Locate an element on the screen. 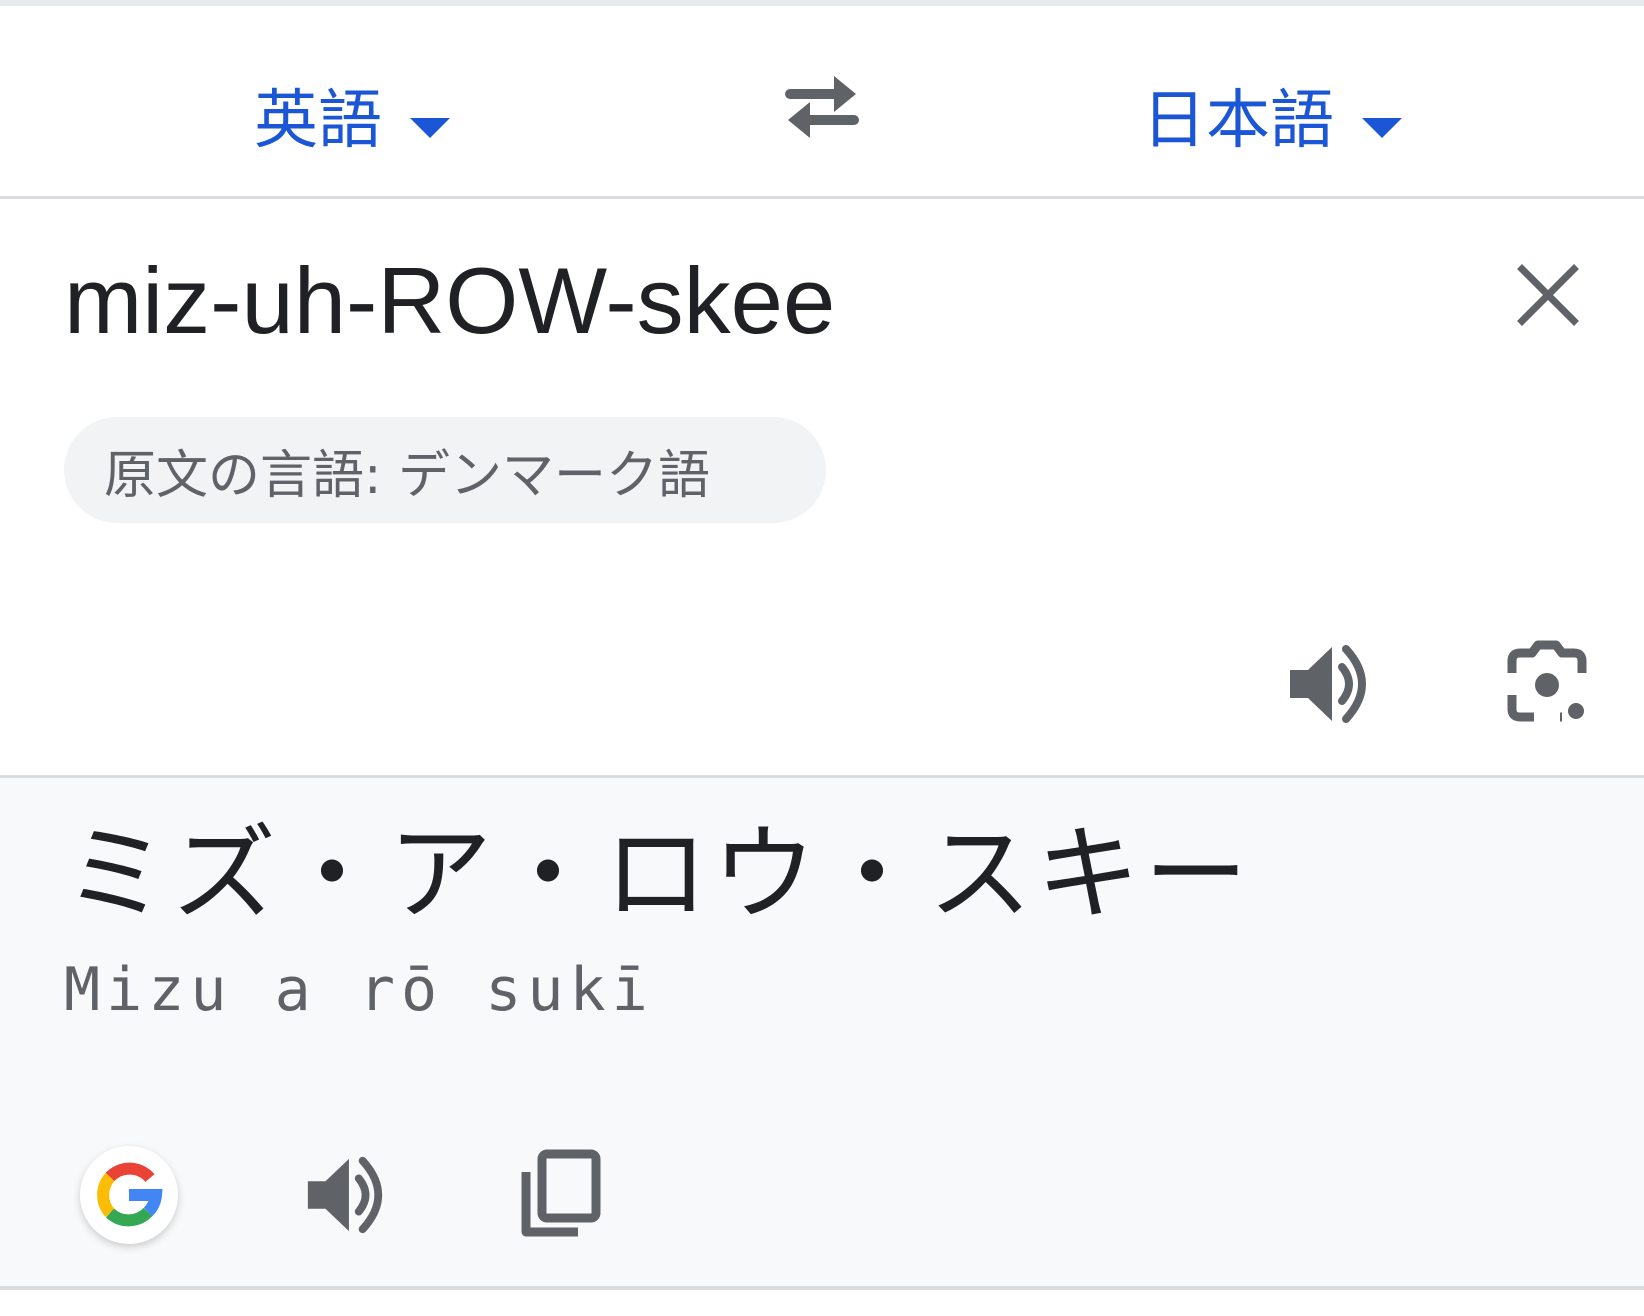 The height and width of the screenshot is (1316, 1644). romanization-text: Mizu a rō sukī is located at coordinates (359, 990).